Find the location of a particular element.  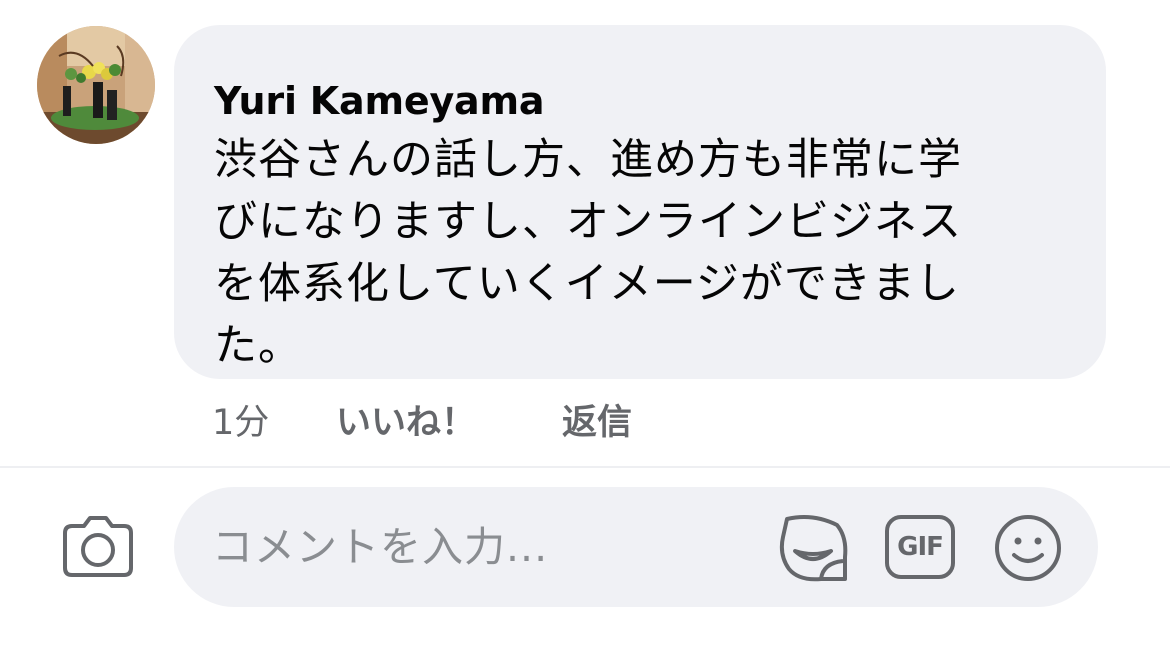

comment-text-line: た。 is located at coordinates (258, 346).